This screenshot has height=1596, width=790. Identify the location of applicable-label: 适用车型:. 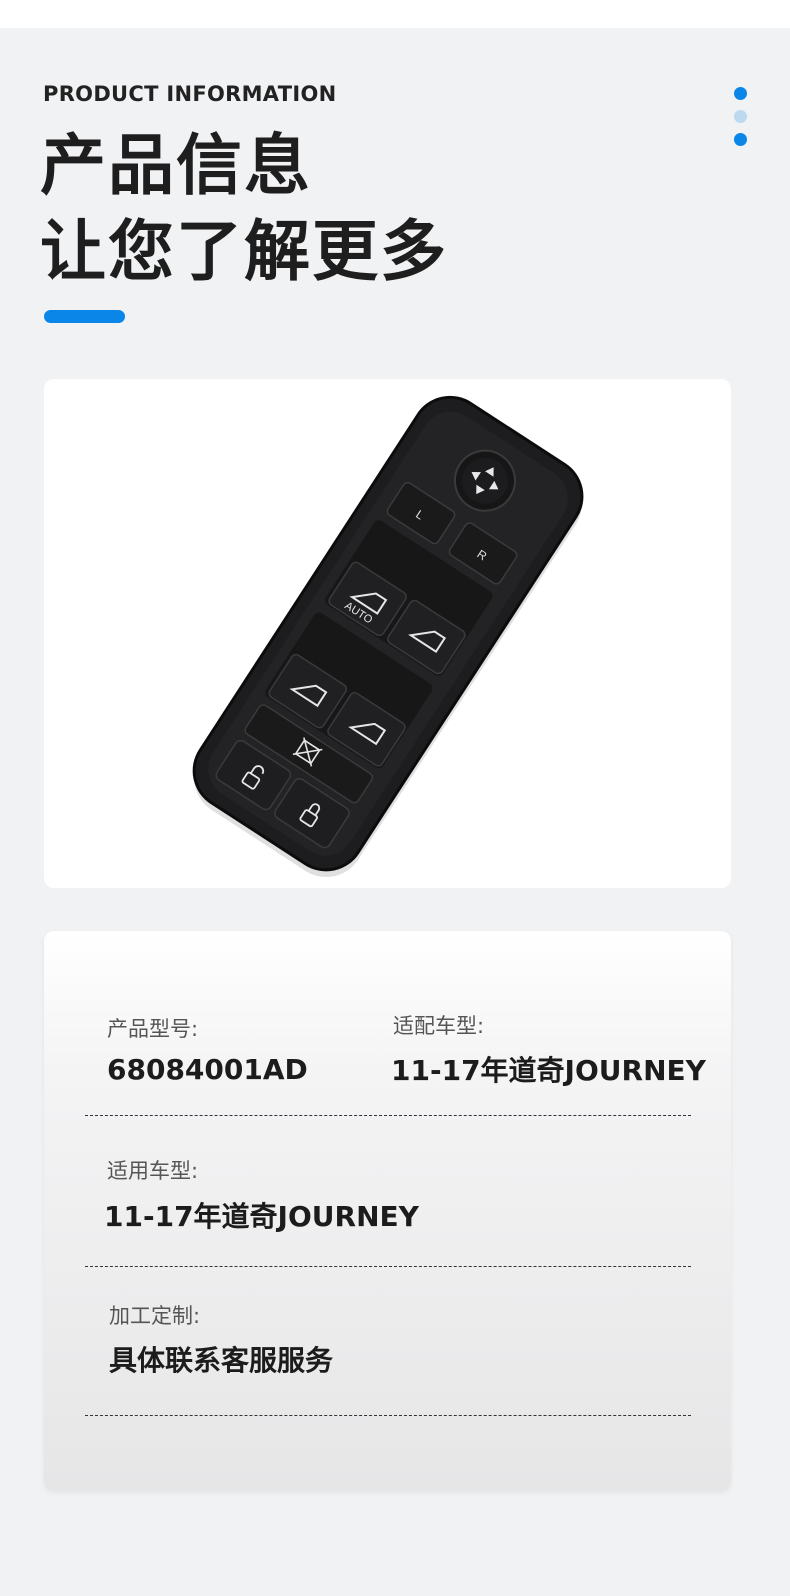
(153, 1171).